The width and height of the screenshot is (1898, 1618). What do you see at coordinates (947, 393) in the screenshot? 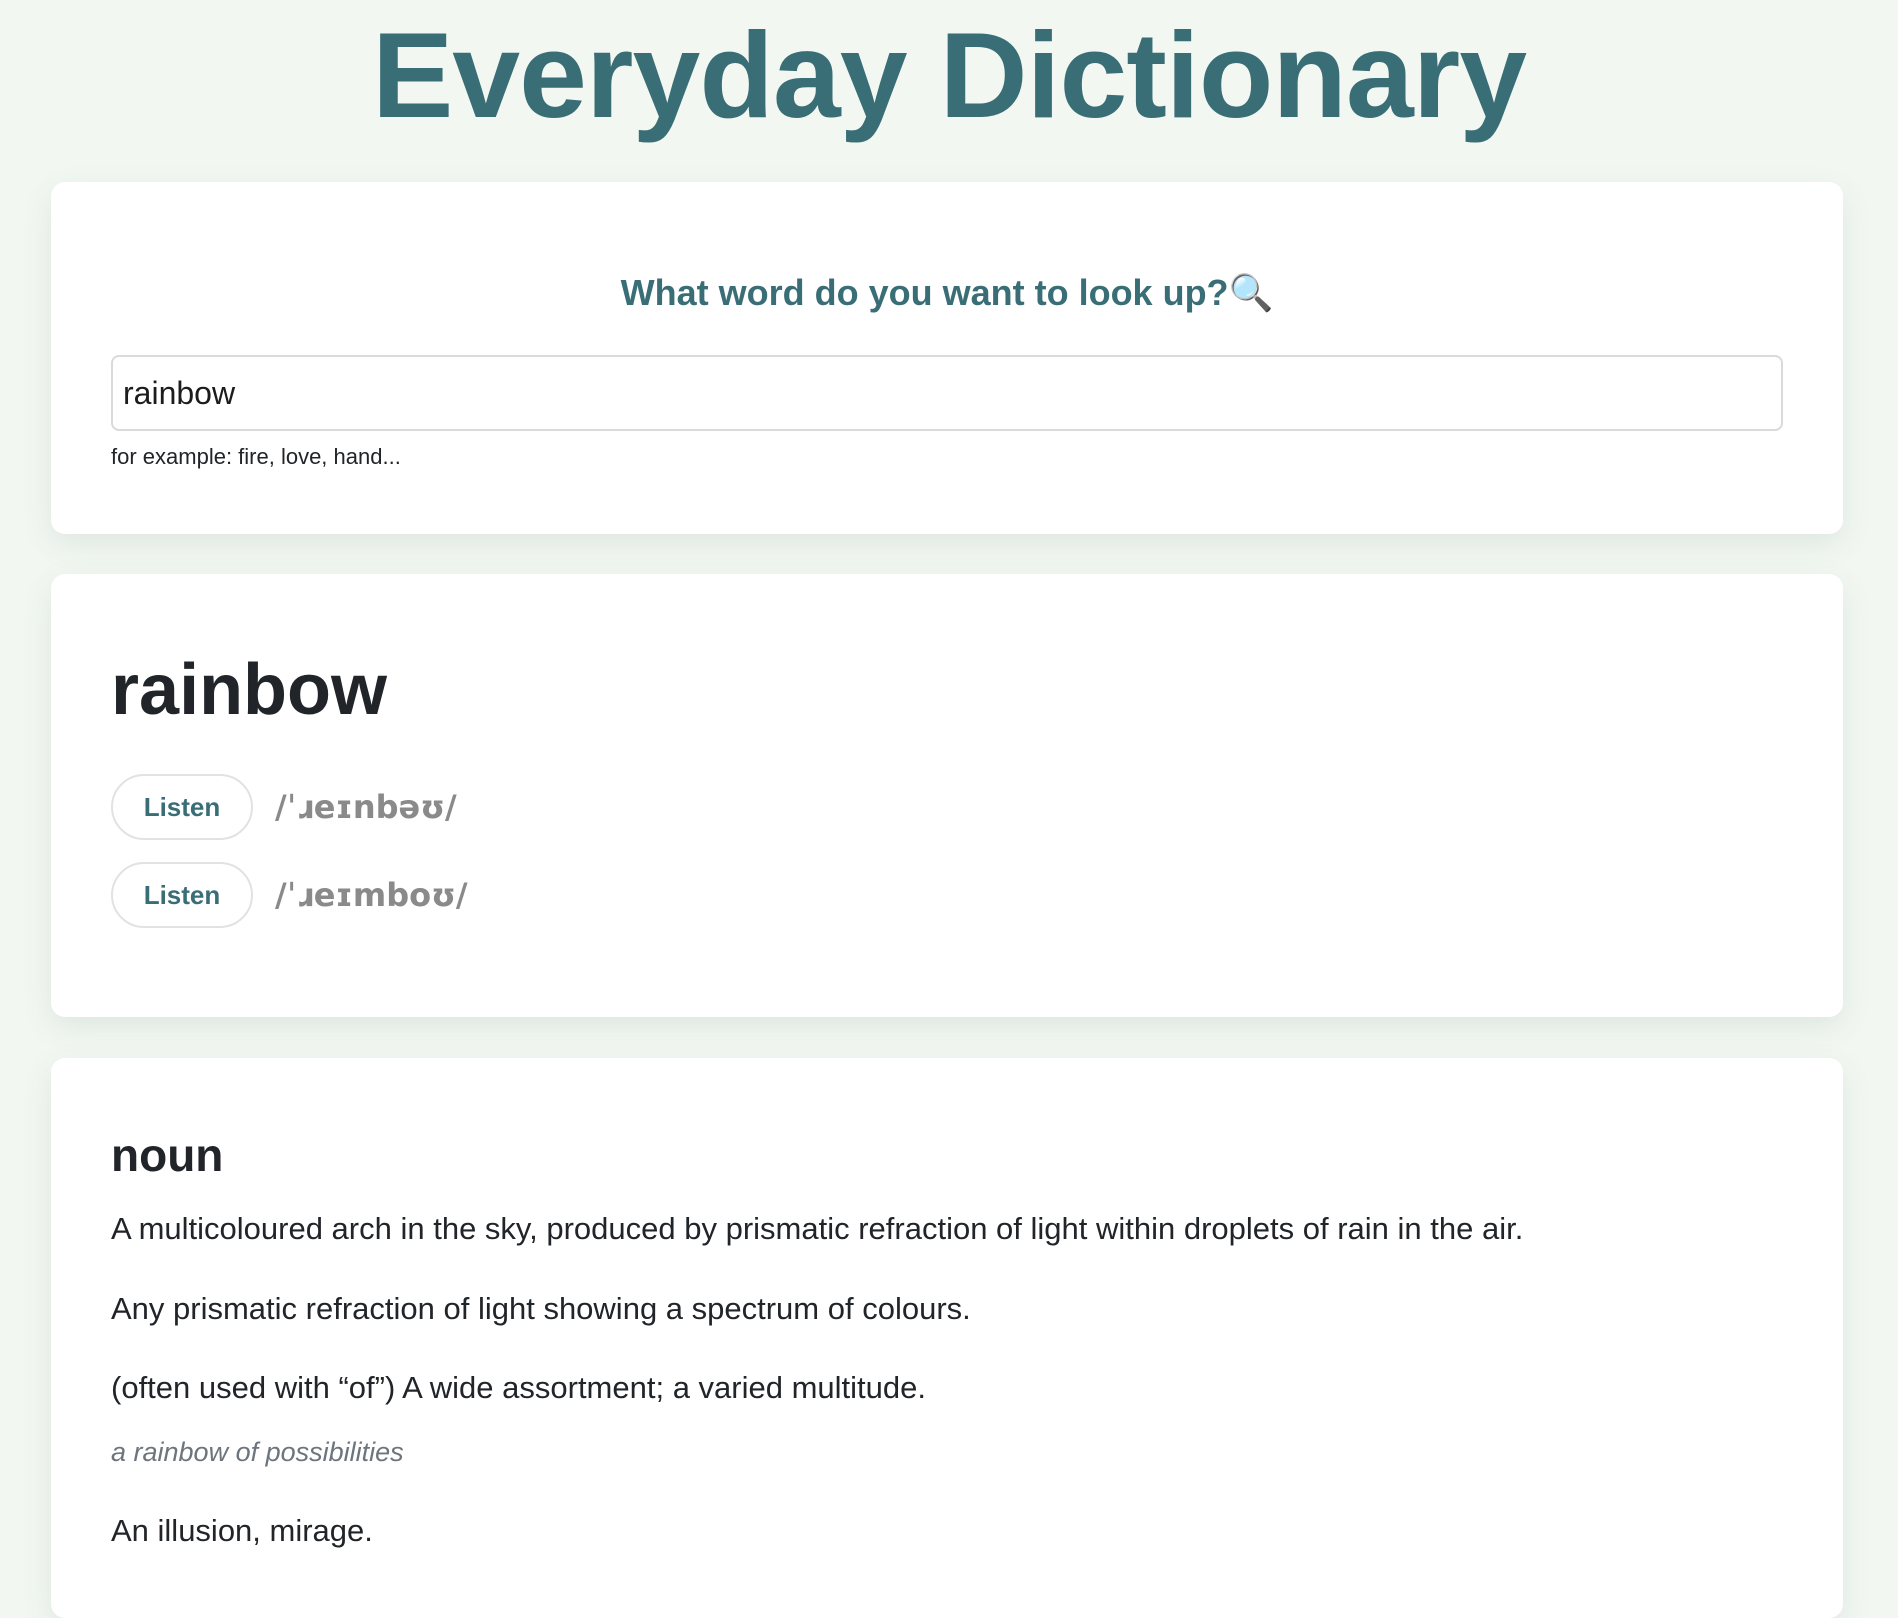
I see `search-input` at bounding box center [947, 393].